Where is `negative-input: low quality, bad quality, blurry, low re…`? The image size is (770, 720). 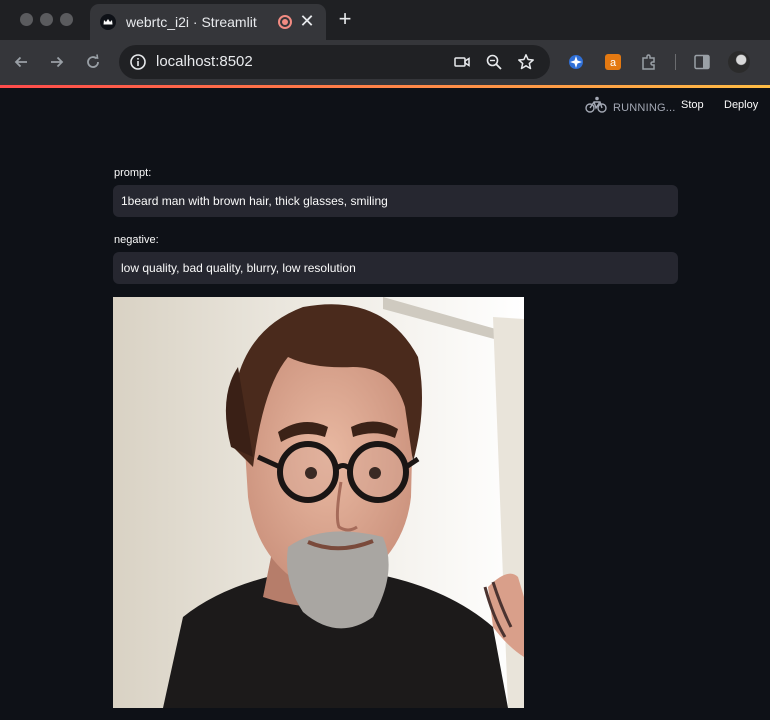
negative-input: low quality, bad quality, blurry, low re… is located at coordinates (395, 268).